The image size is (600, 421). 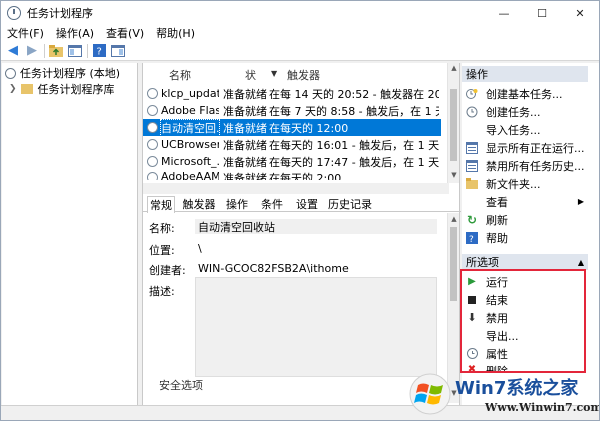 I want to click on tab-general: 常规, so click(x=161, y=204).